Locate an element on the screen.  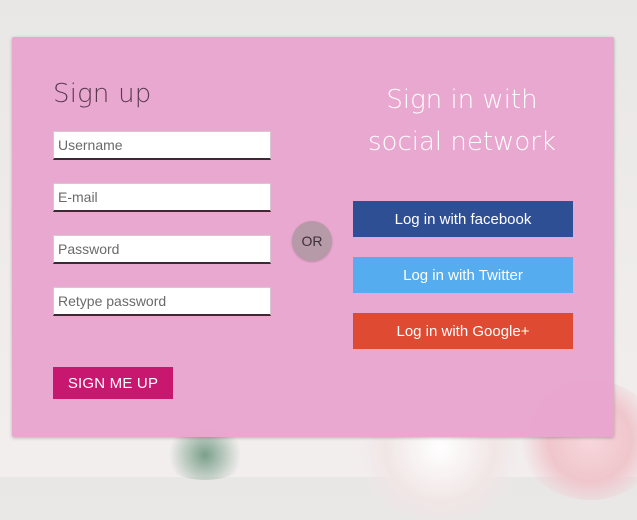
signup-title: Sign up is located at coordinates (102, 94).